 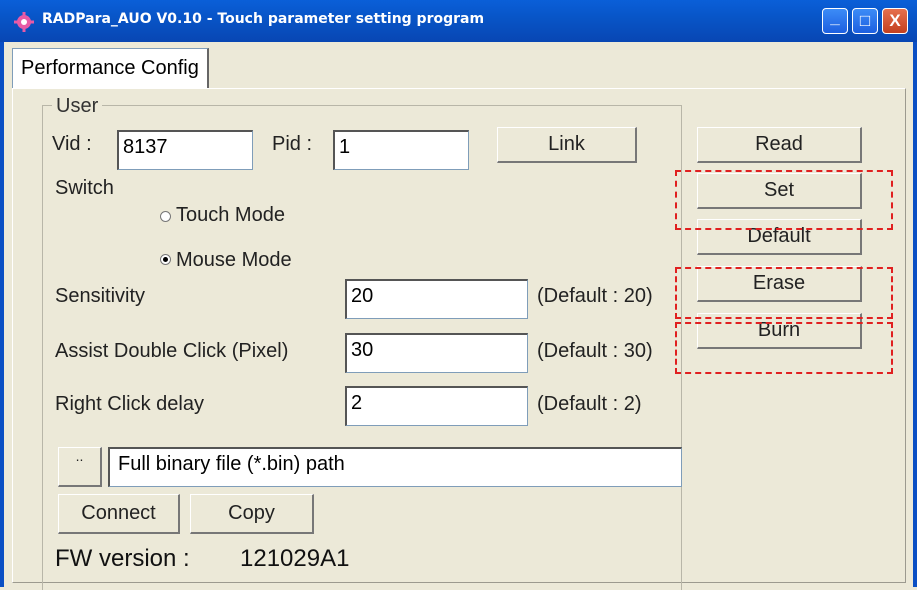 I want to click on minimize-icon: _, so click(x=835, y=17).